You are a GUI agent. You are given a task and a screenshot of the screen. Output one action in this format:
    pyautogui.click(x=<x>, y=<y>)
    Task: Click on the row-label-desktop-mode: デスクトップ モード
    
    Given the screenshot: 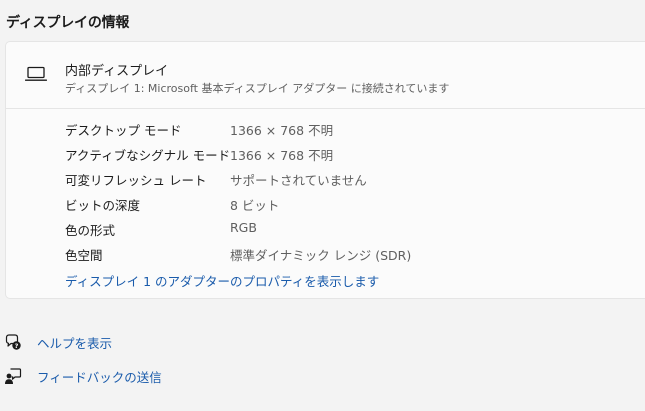 What is the action you would take?
    pyautogui.click(x=123, y=130)
    